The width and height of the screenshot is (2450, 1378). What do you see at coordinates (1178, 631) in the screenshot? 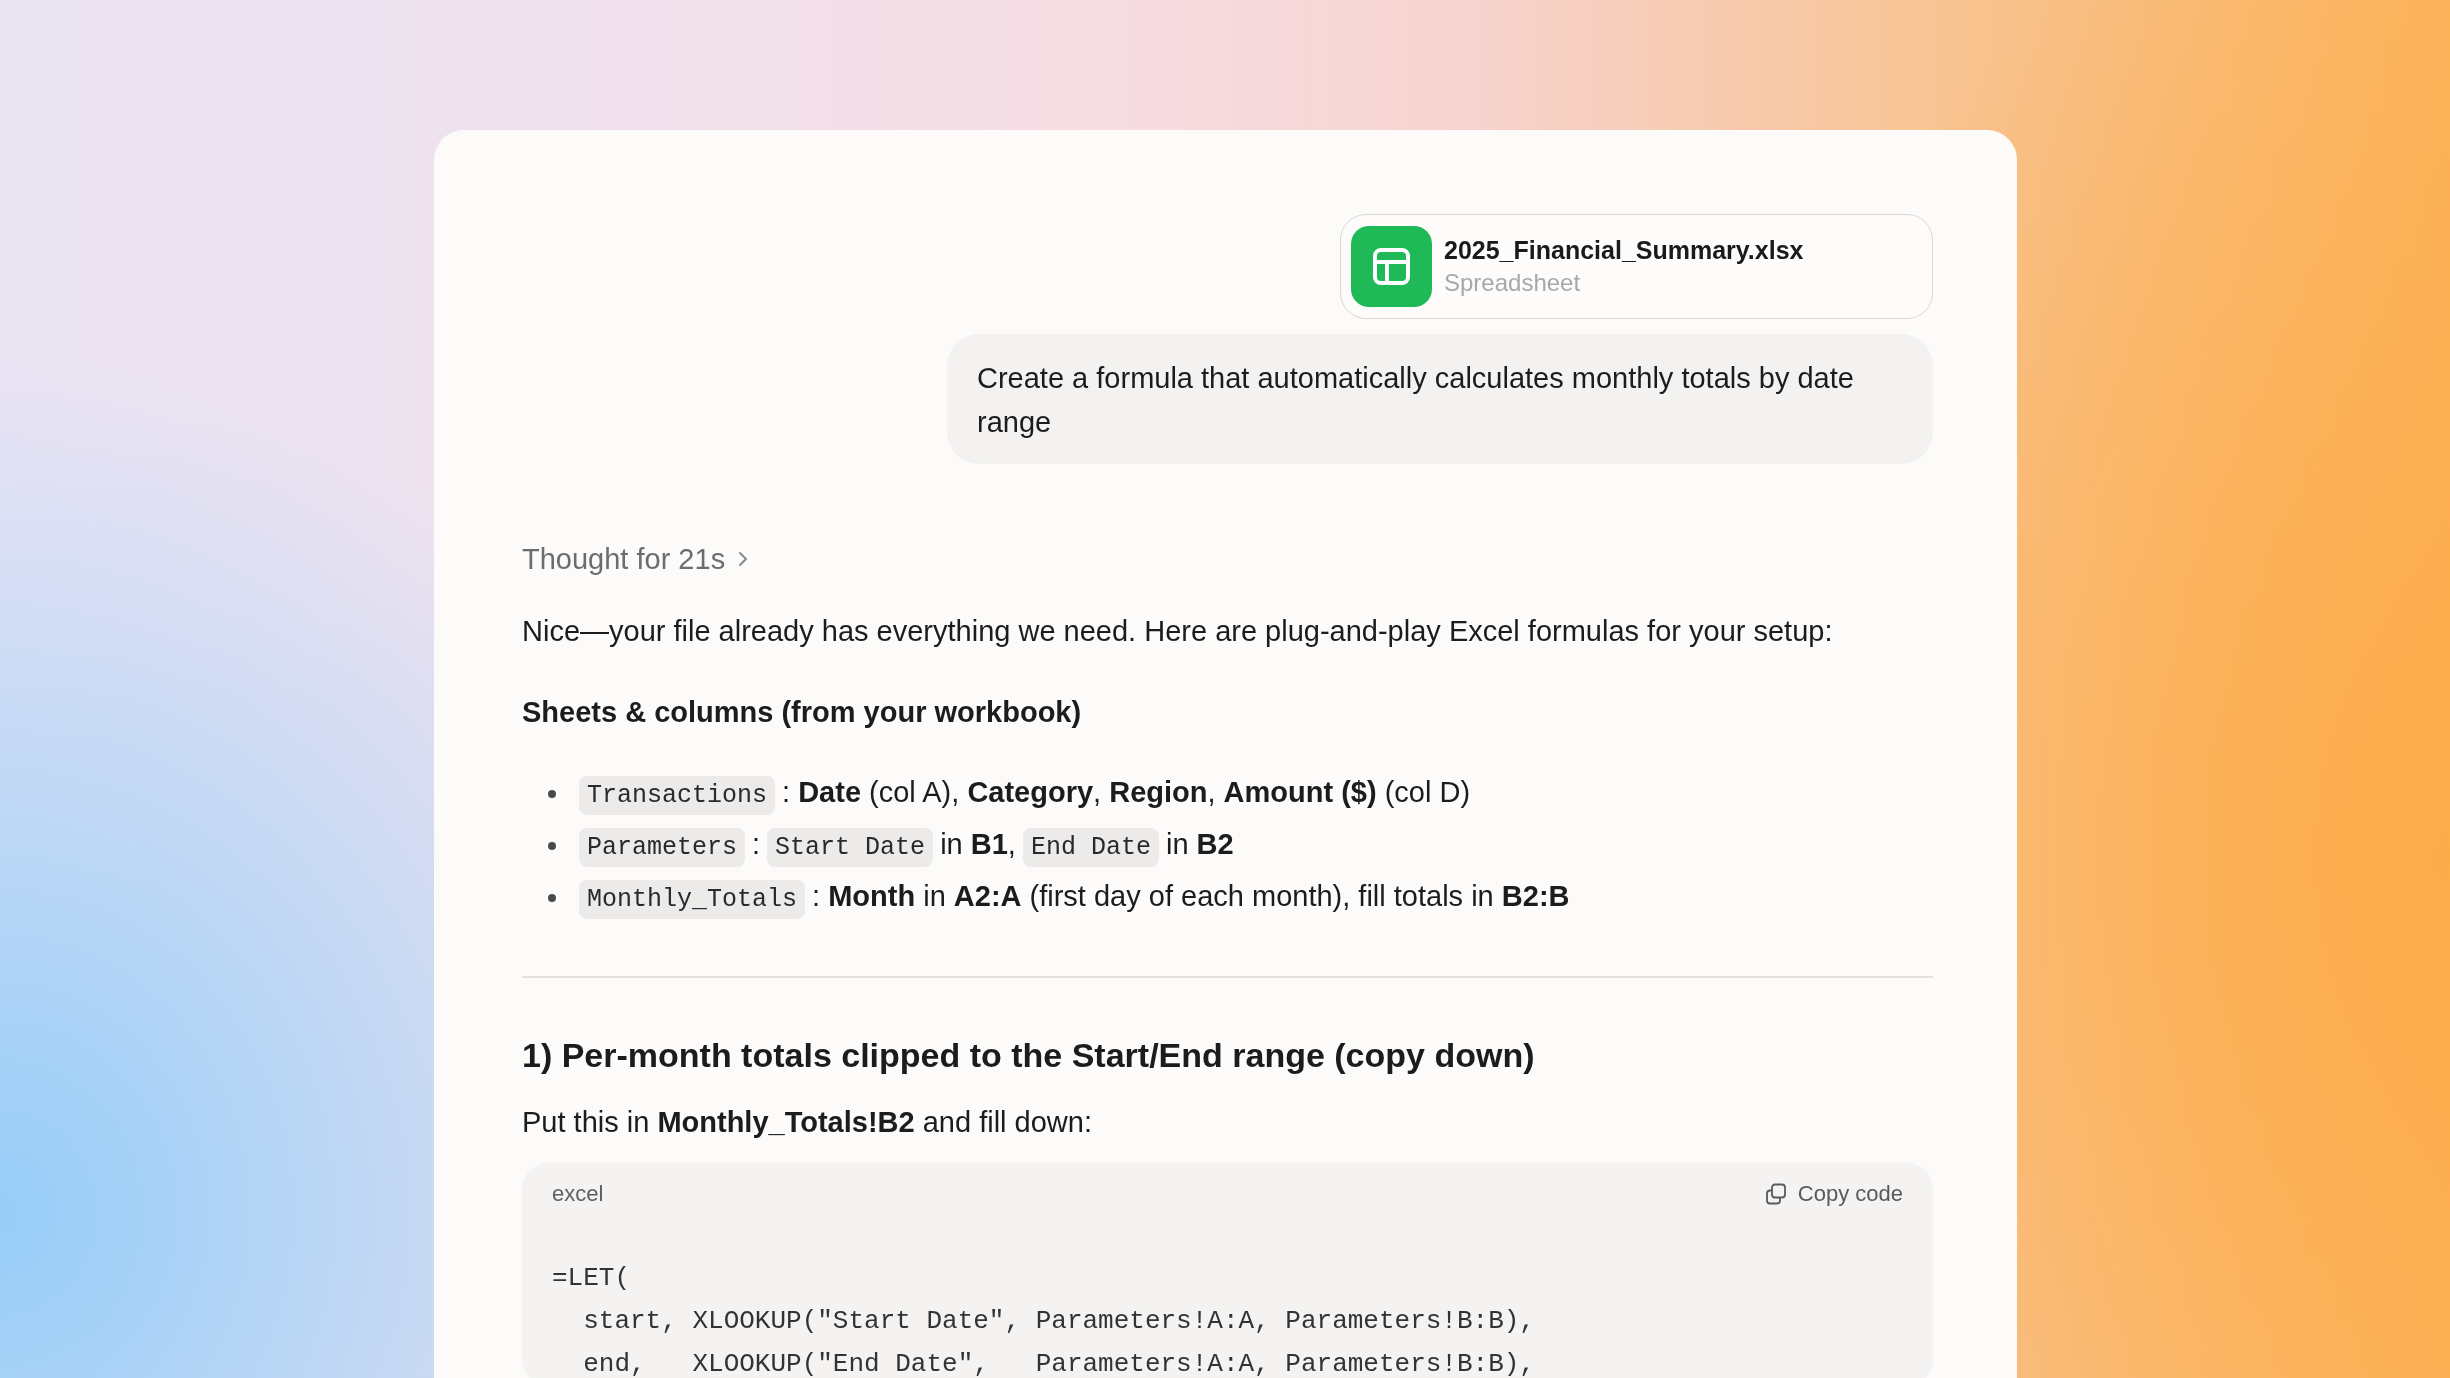
I see `response-text: Nice—your file already has everything we need. Here are plug-and-play Excel formulas for your setup:` at bounding box center [1178, 631].